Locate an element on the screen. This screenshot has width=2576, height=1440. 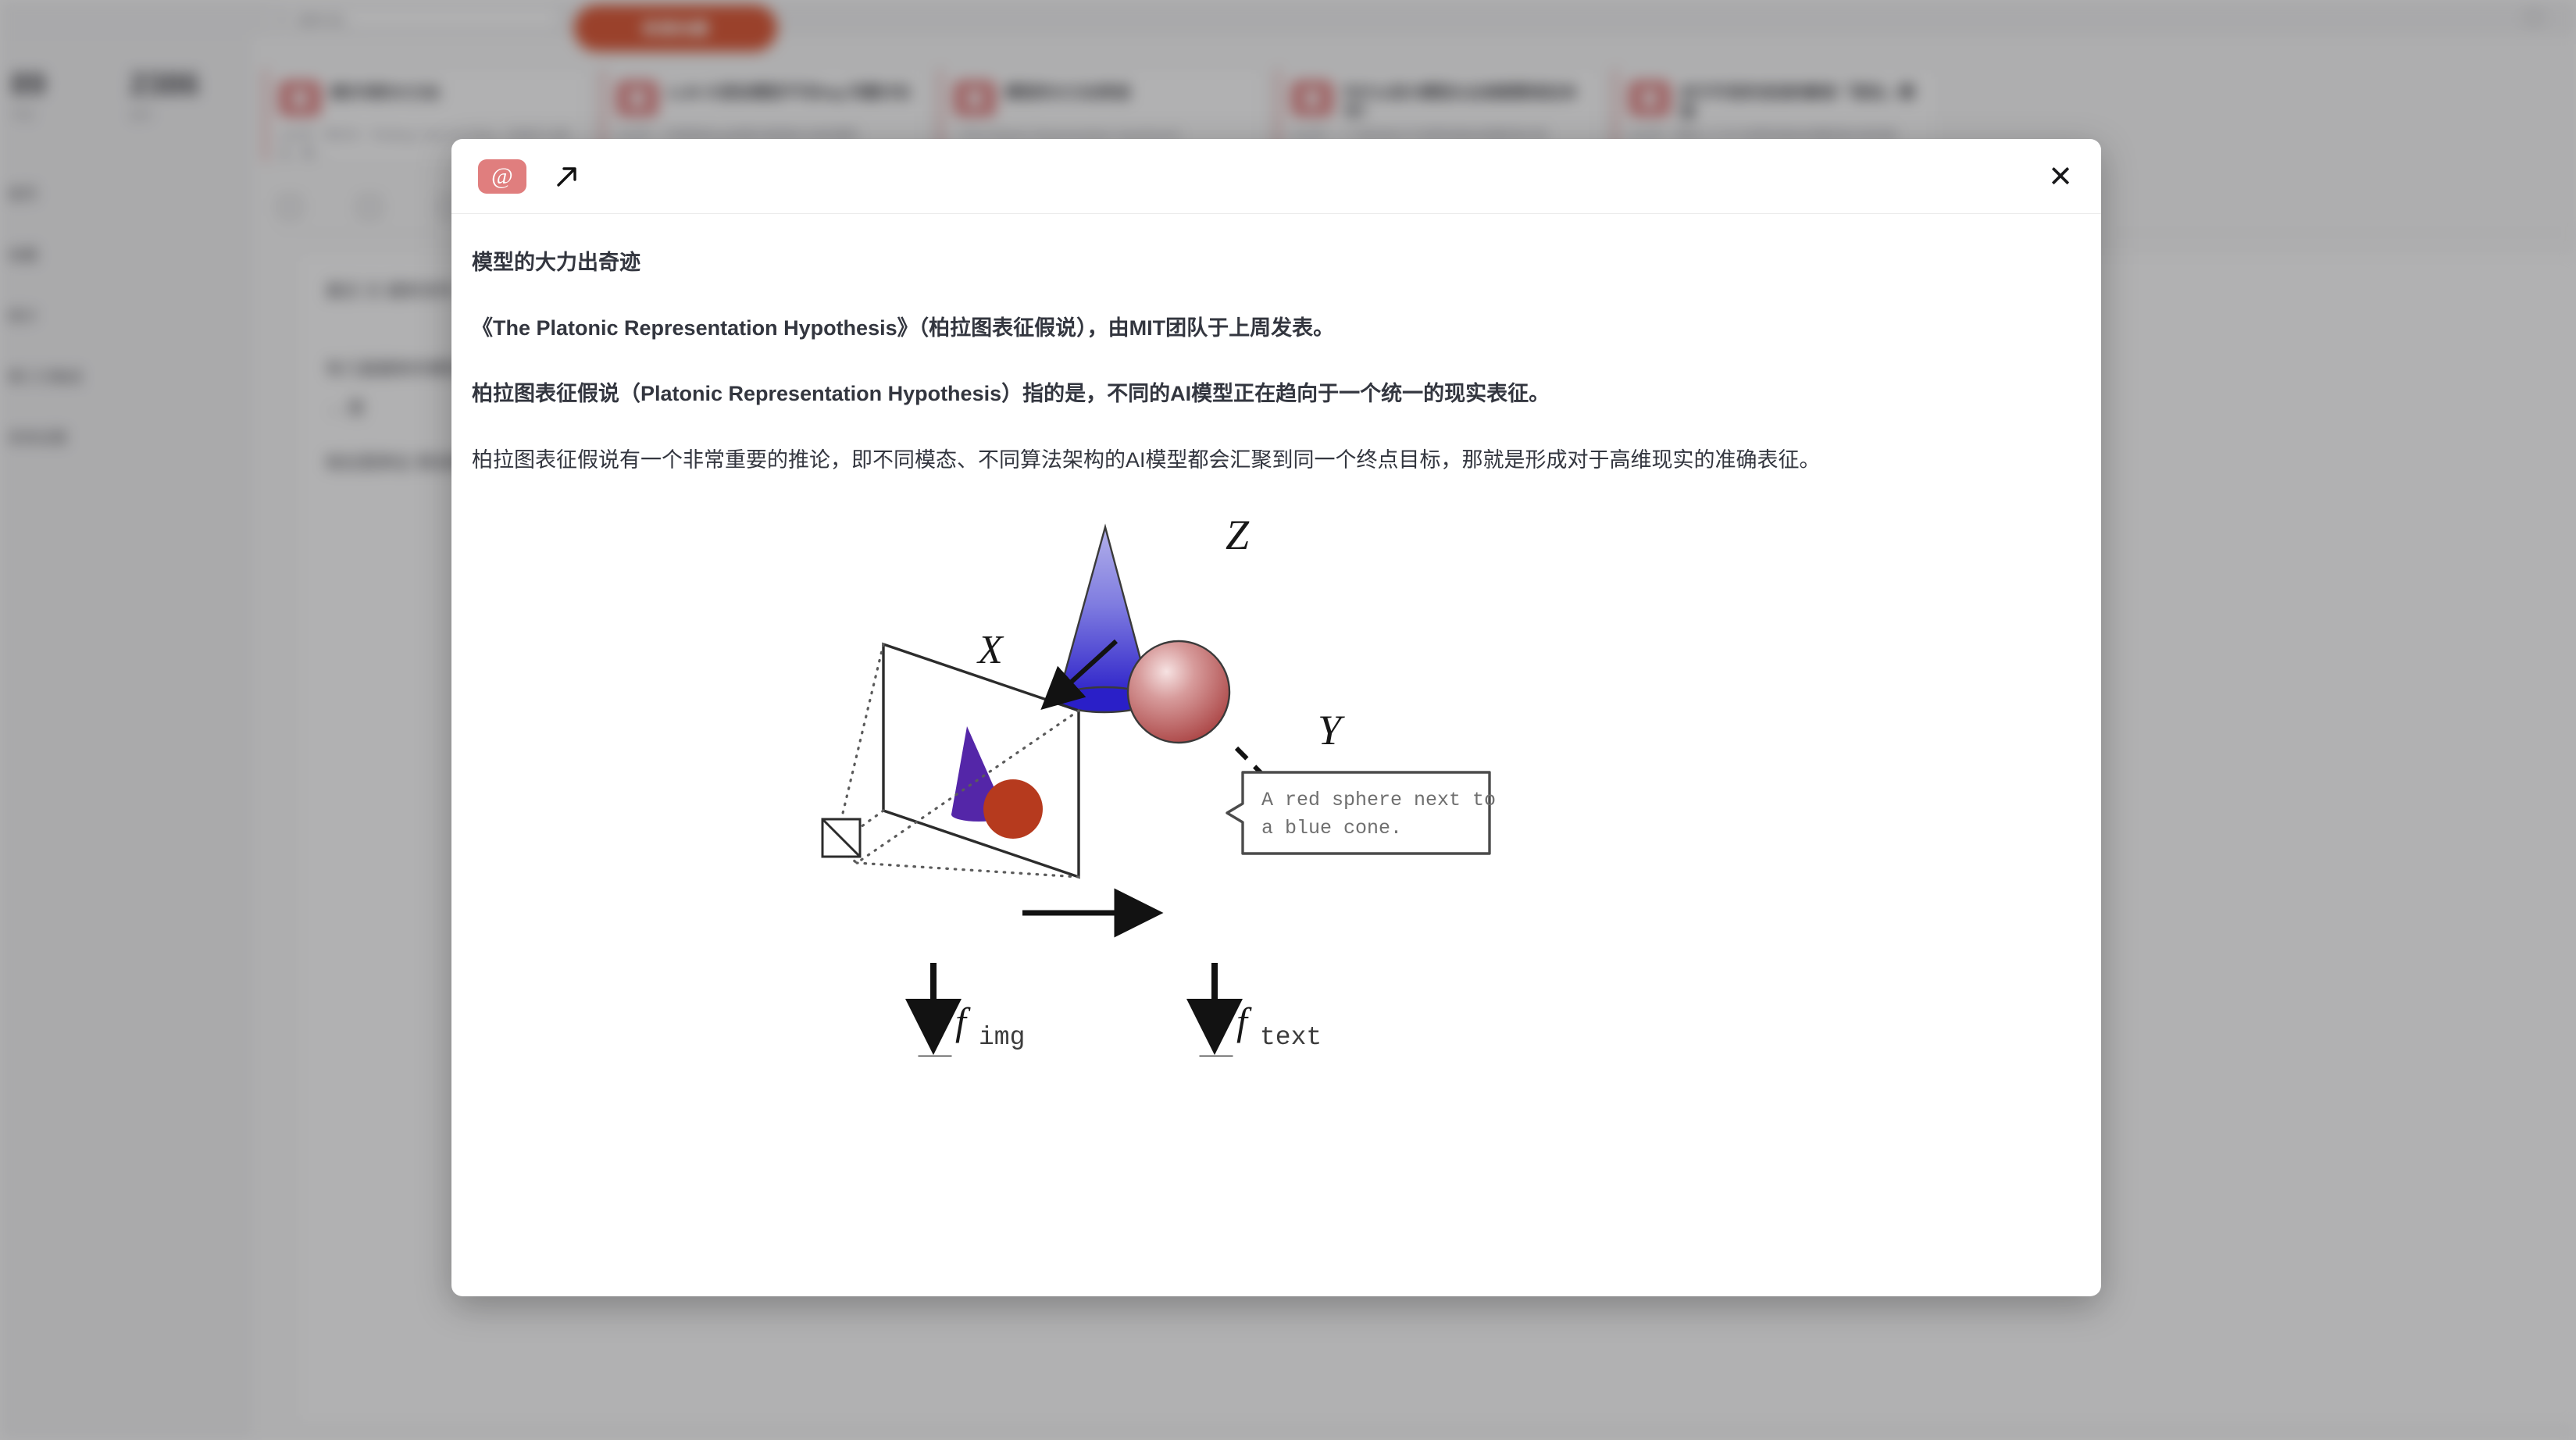
speech-bubble is located at coordinates (1358, 813).